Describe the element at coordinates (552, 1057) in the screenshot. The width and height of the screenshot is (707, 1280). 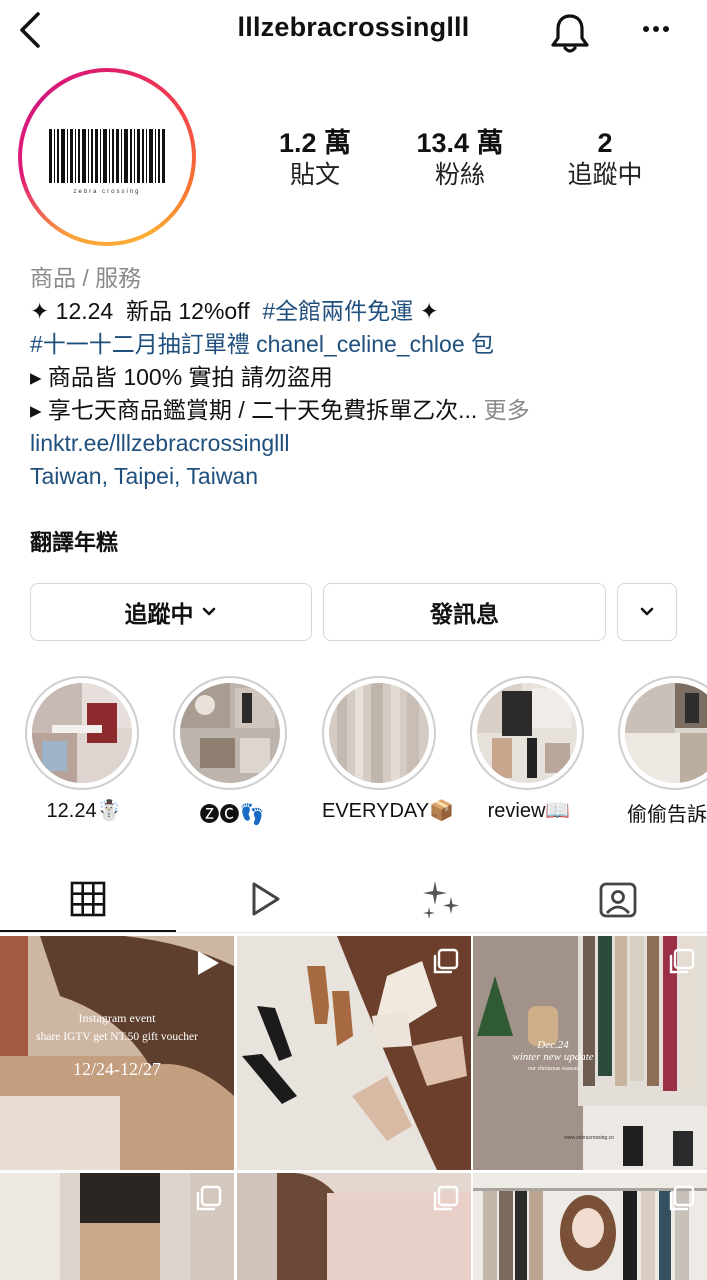
I see `post-text-line-2: winter new update` at that location.